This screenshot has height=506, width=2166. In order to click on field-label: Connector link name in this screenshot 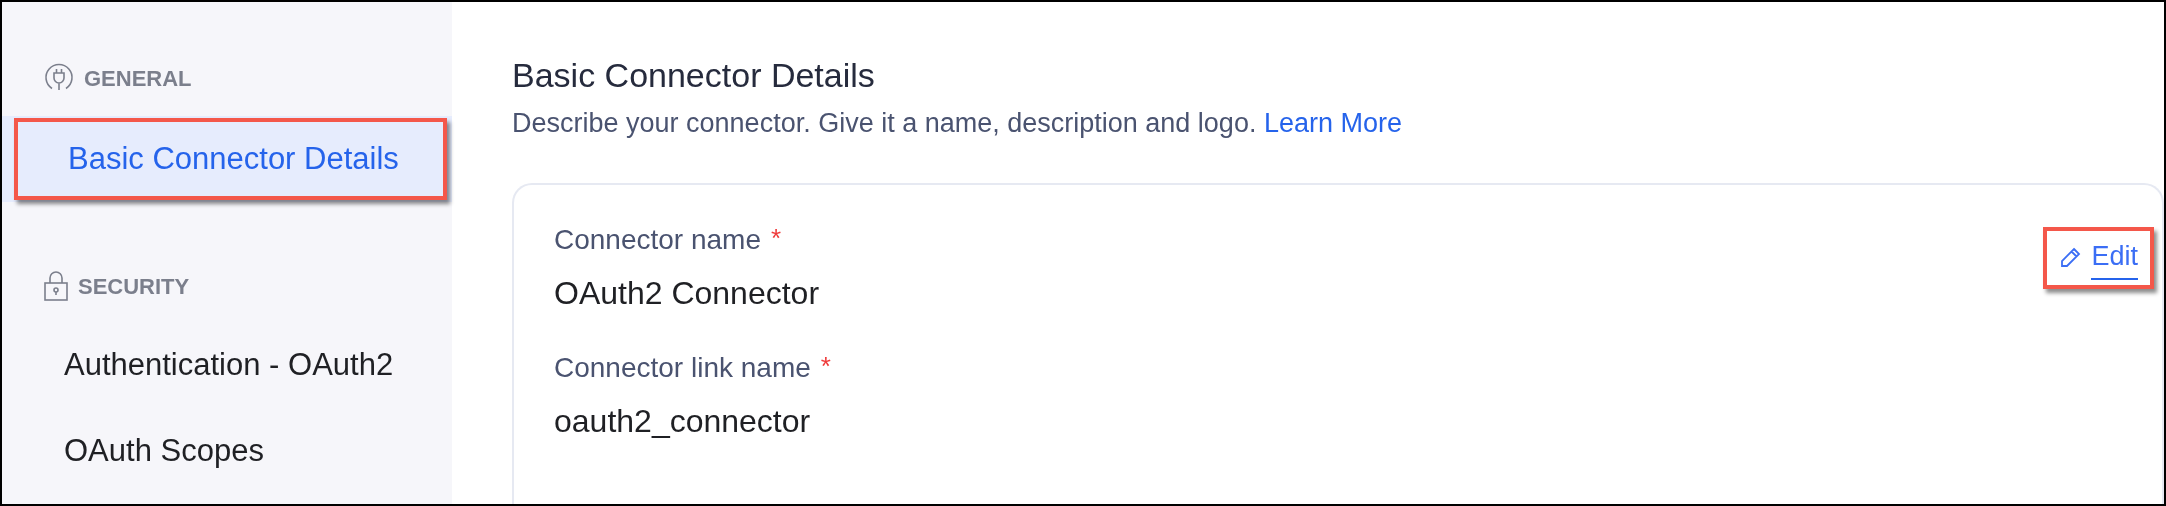, I will do `click(682, 368)`.